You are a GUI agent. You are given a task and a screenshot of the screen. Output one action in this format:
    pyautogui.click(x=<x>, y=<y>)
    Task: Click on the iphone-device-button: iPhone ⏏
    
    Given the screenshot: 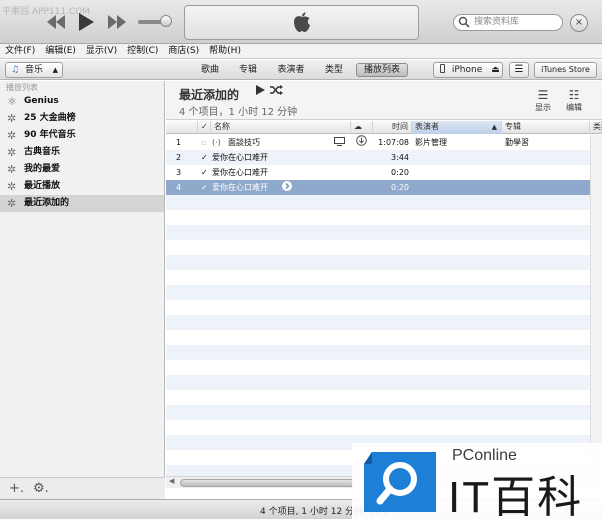 What is the action you would take?
    pyautogui.click(x=468, y=70)
    